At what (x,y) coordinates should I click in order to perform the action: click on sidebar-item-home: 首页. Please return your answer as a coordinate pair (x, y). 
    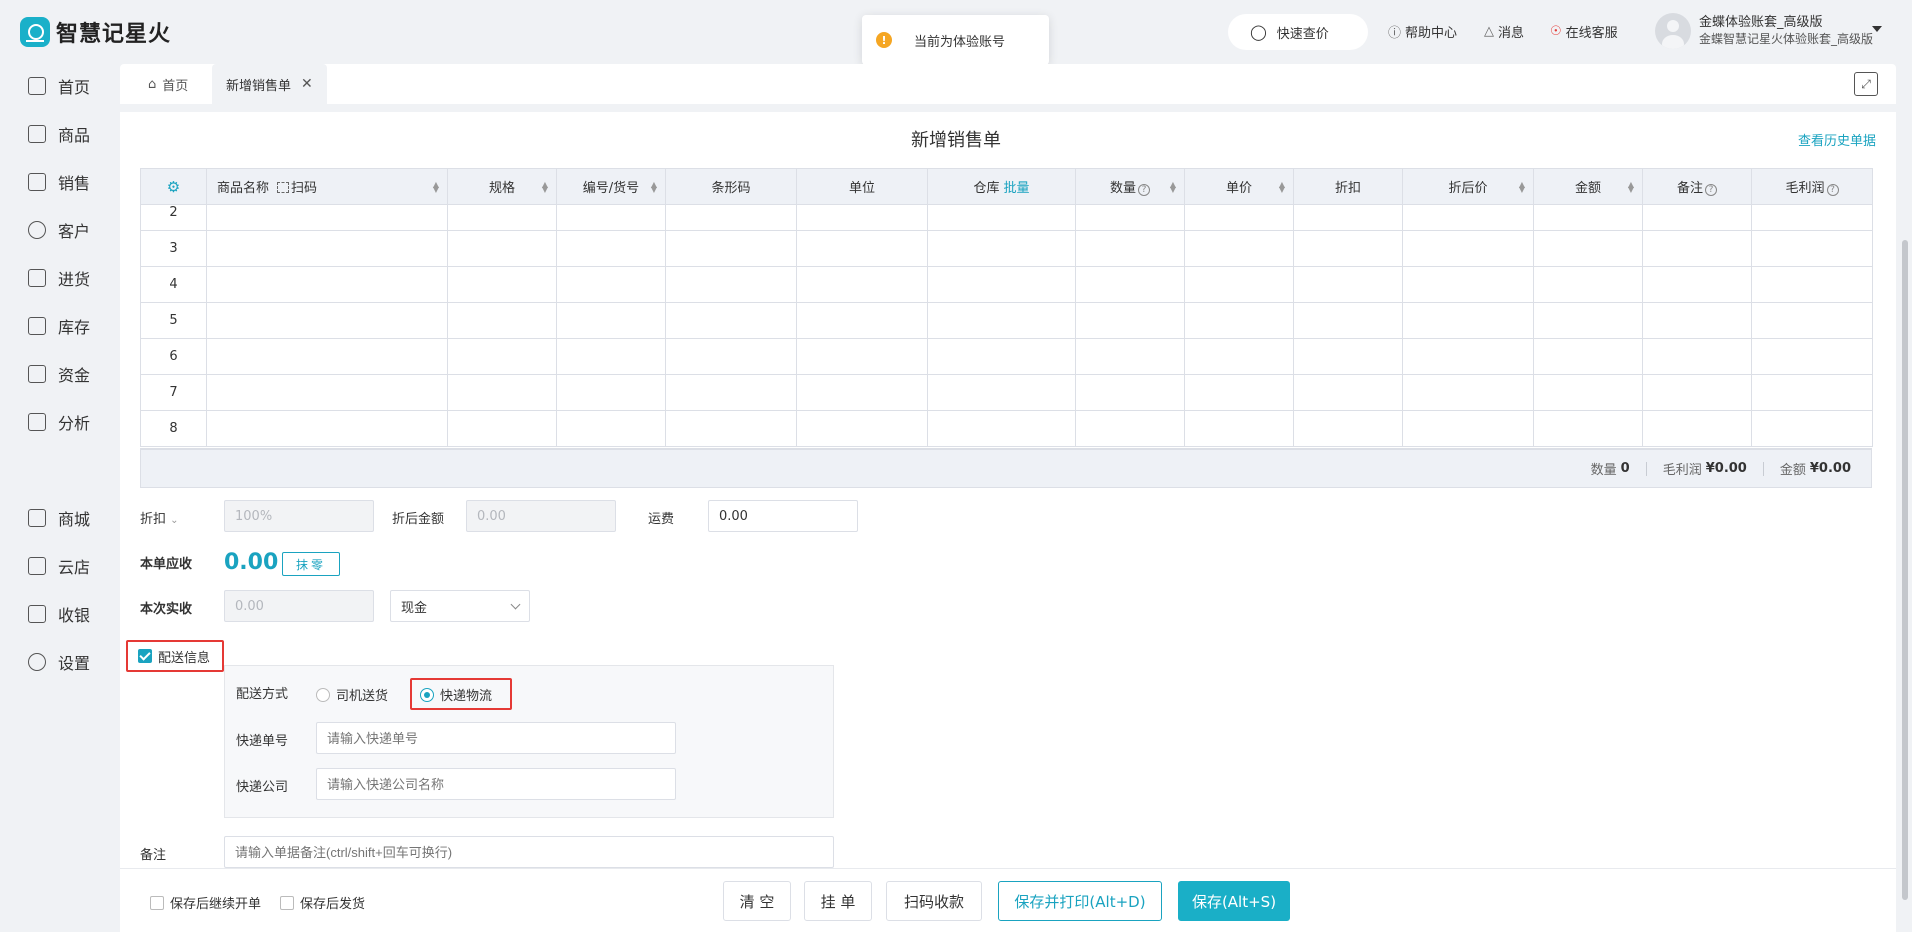
    Looking at the image, I should click on (59, 86).